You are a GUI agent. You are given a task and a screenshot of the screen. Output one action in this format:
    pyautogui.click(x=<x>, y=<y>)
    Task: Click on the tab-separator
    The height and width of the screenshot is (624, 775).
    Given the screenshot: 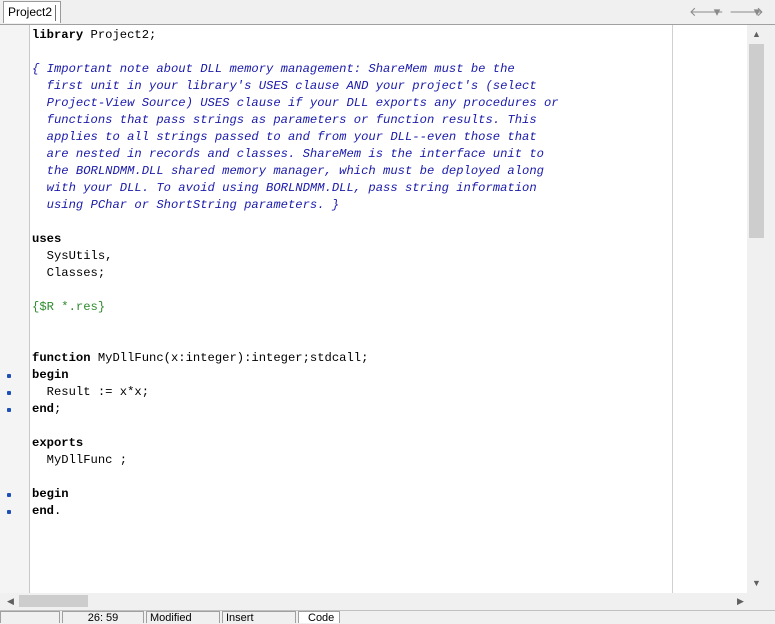 What is the action you would take?
    pyautogui.click(x=56, y=12)
    